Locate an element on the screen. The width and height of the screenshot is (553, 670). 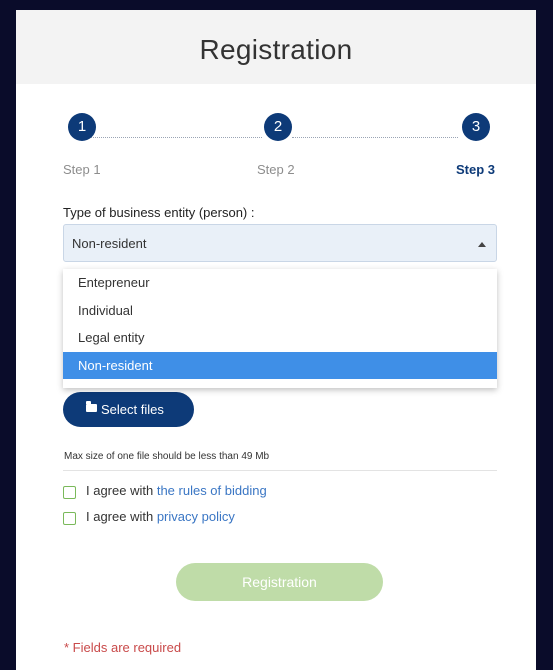
required-fields-note: * Fields are required is located at coordinates (123, 647).